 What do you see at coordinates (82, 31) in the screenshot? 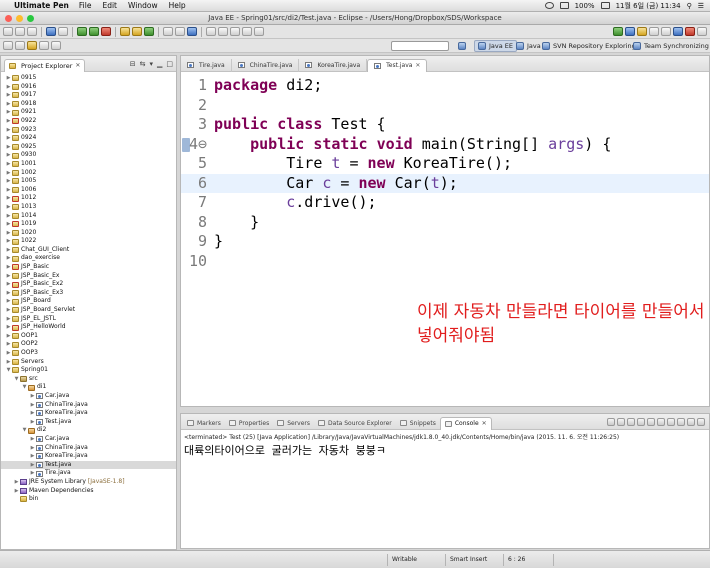
I see `debug-icon` at bounding box center [82, 31].